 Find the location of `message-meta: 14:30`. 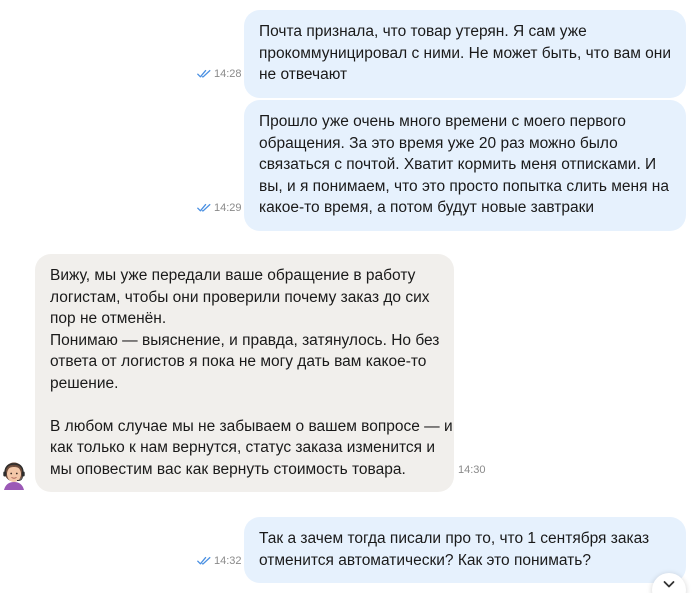

message-meta: 14:30 is located at coordinates (472, 470).